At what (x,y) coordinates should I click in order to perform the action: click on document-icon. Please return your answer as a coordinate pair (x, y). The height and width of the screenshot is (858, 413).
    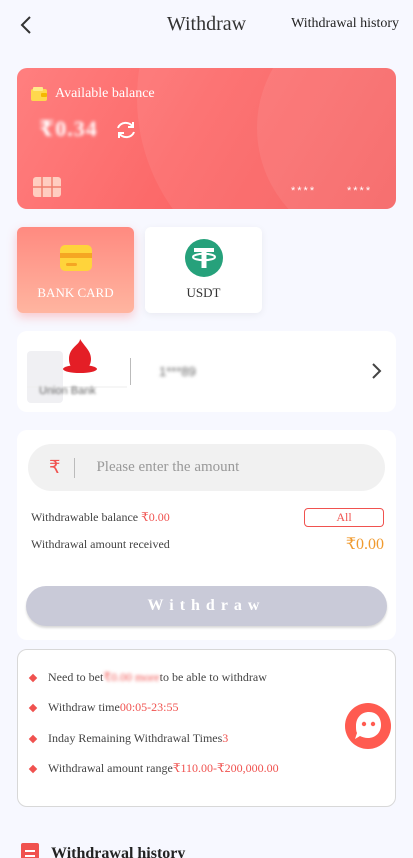
    Looking at the image, I should click on (30, 850).